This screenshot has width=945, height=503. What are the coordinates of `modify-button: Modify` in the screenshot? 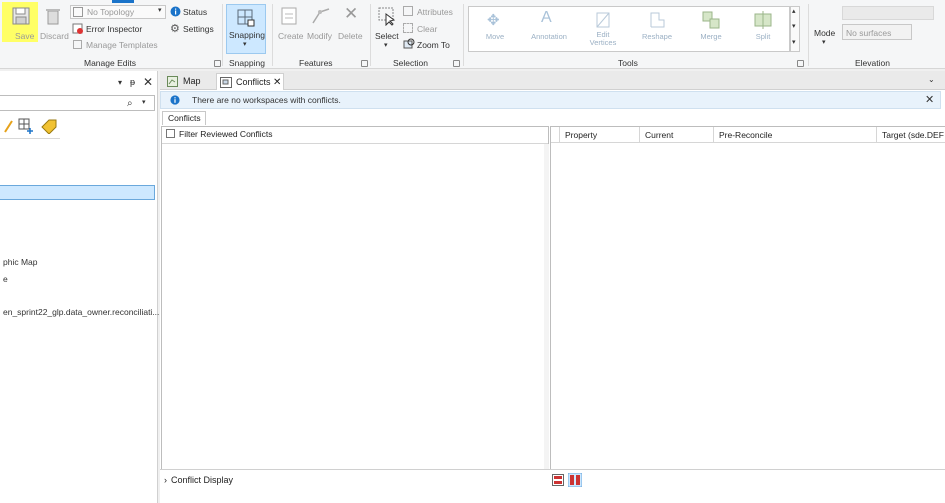 It's located at (321, 24).